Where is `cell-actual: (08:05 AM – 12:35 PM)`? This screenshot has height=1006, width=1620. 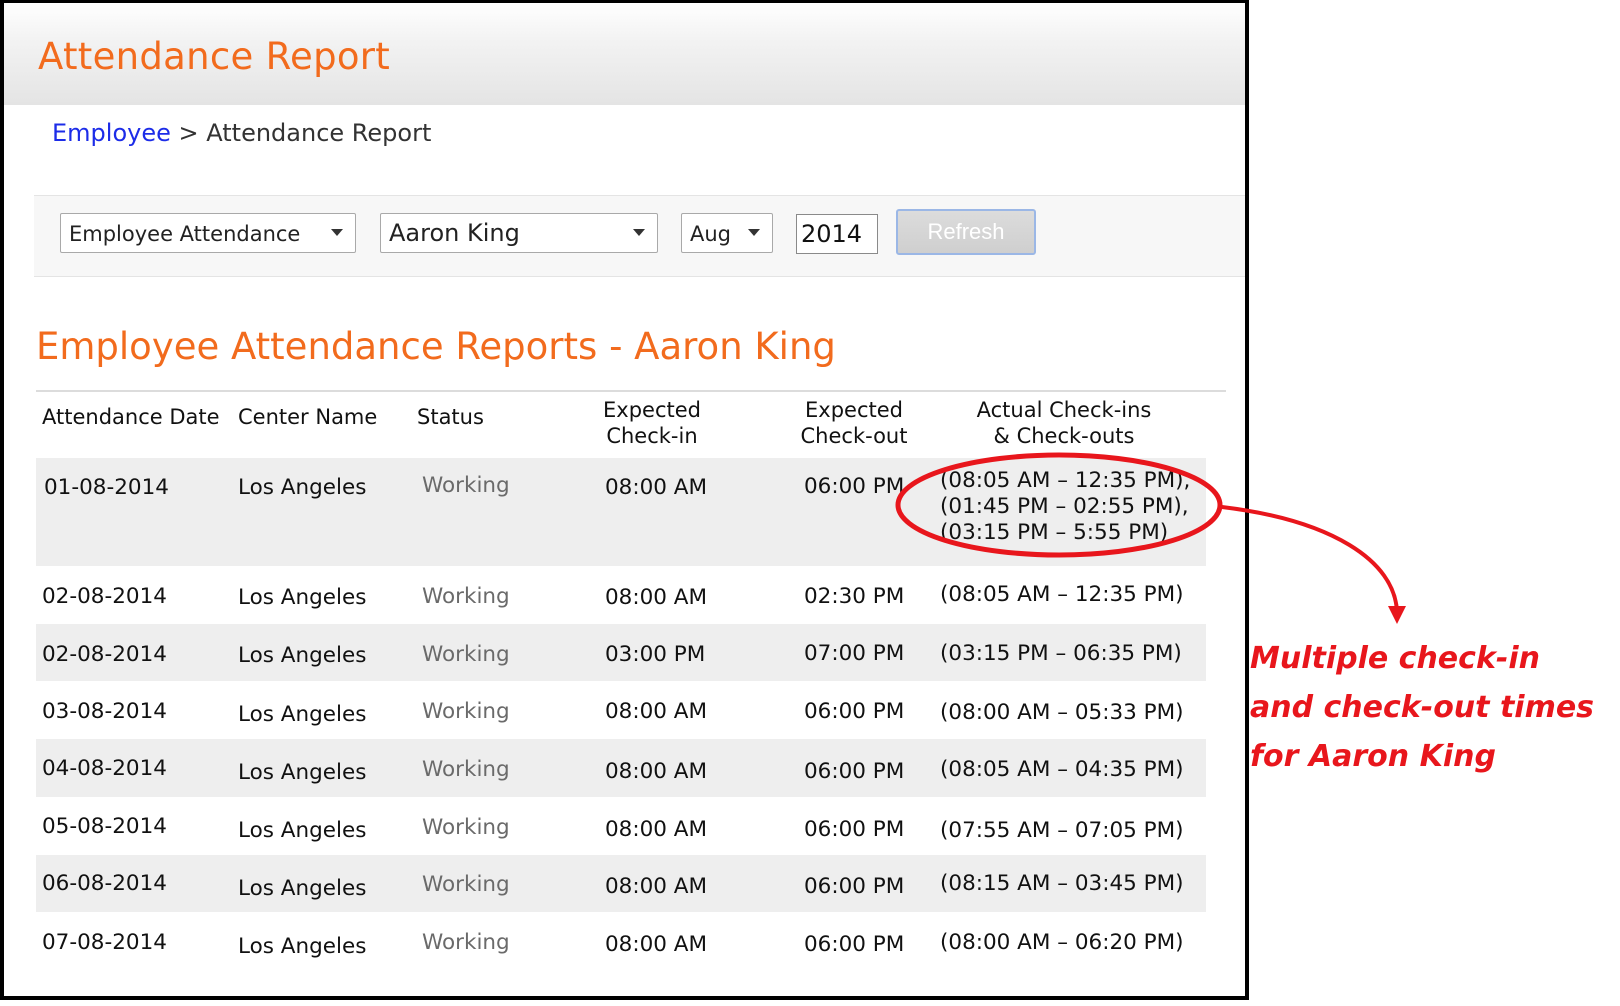 cell-actual: (08:05 AM – 12:35 PM) is located at coordinates (1062, 594).